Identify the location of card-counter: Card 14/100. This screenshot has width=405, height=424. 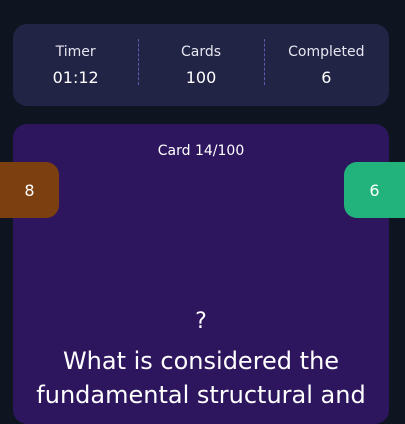
(201, 151).